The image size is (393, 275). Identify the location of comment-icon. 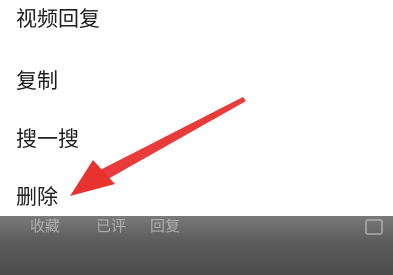
(374, 227).